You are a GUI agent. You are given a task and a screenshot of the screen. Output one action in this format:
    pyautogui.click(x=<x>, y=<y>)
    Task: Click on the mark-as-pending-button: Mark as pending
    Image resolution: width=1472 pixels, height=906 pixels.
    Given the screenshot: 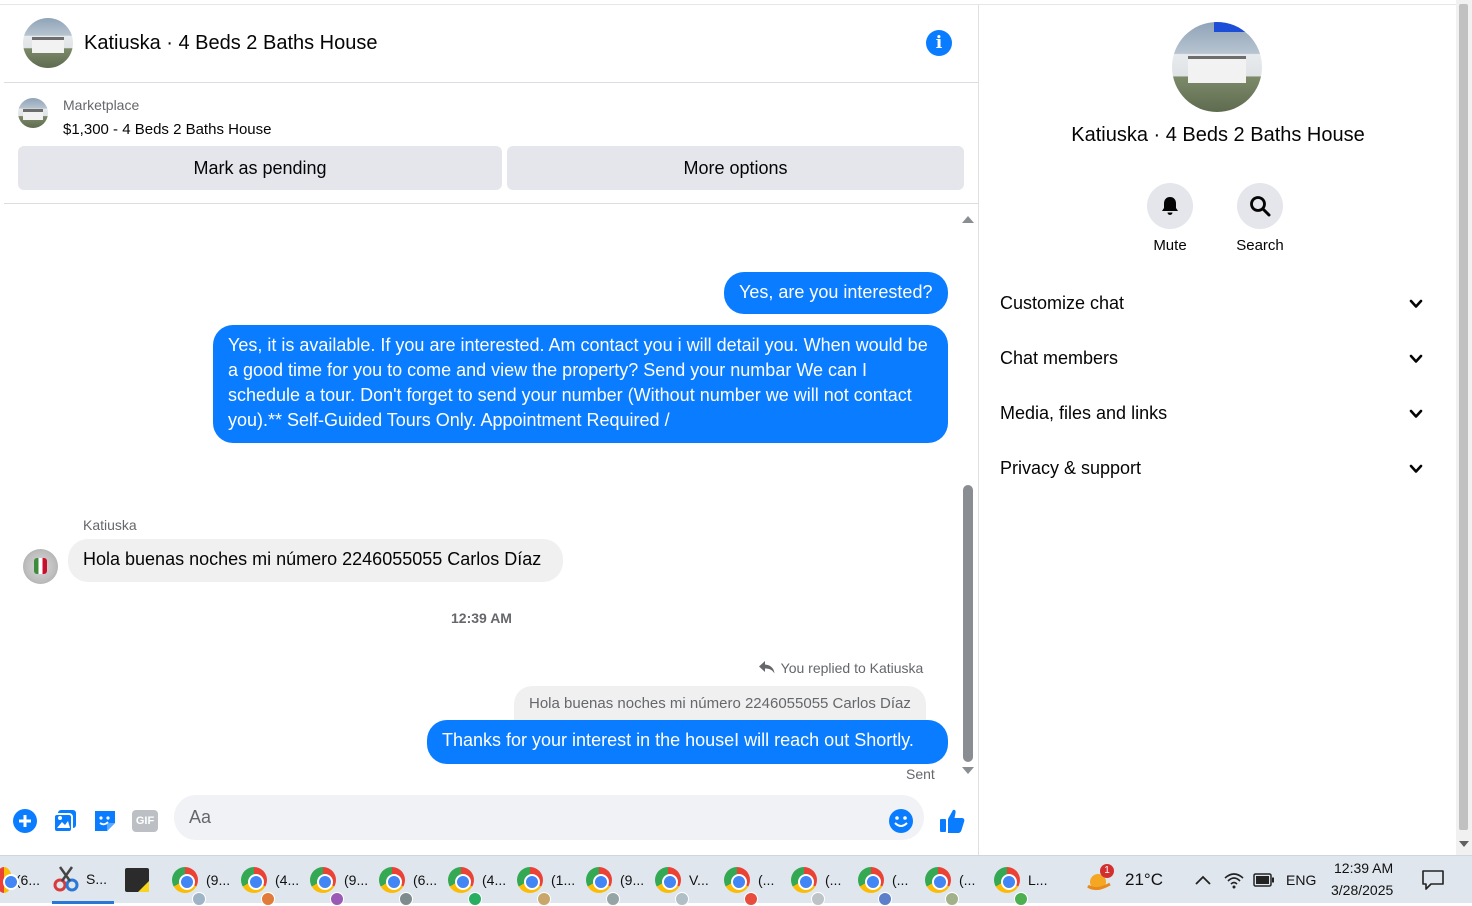 What is the action you would take?
    pyautogui.click(x=260, y=168)
    